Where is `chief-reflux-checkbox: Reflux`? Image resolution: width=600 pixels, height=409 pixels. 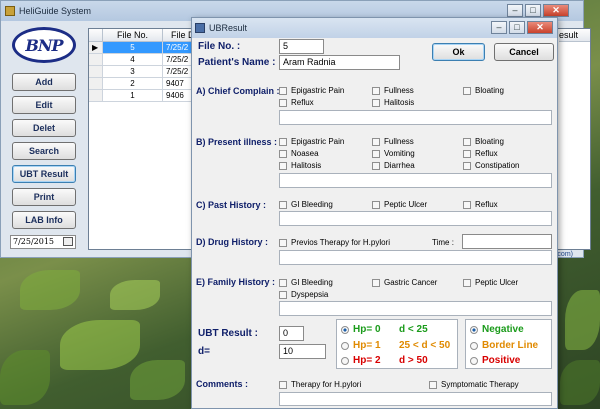
chief-reflux-checkbox: Reflux is located at coordinates (296, 102).